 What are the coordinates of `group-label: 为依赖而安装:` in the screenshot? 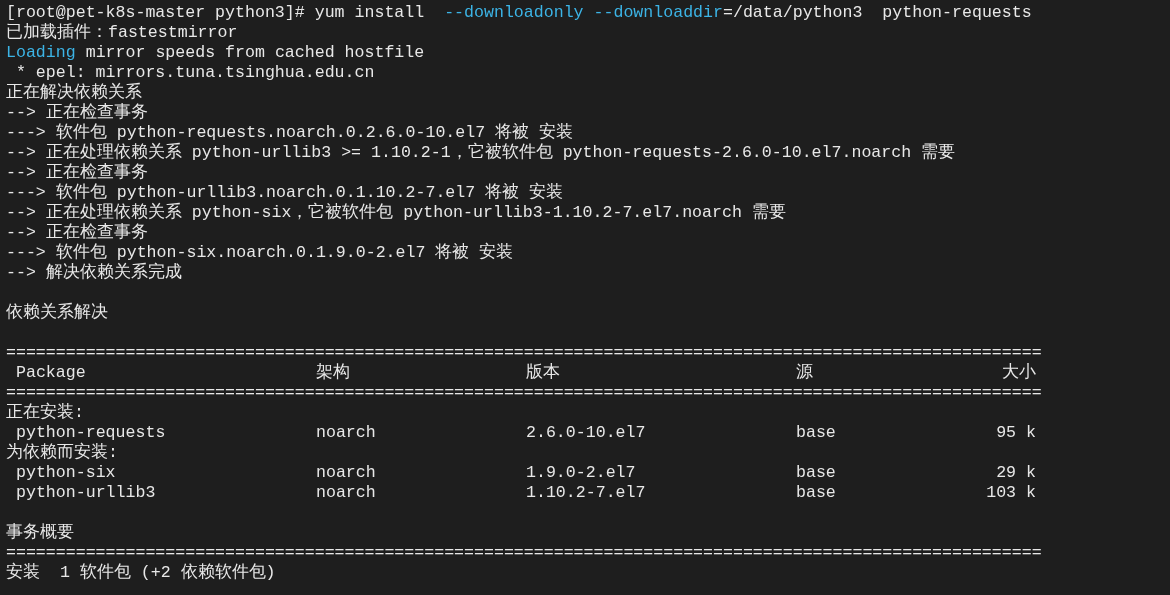 It's located at (62, 453).